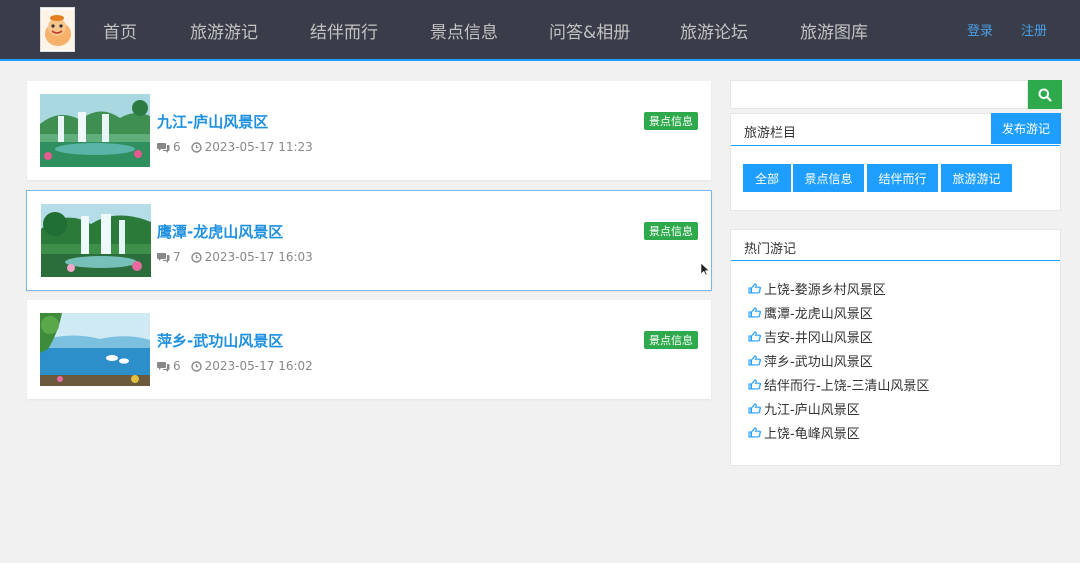 The image size is (1080, 563). I want to click on hot-note-link: 吉安-井冈山风景区, so click(810, 336).